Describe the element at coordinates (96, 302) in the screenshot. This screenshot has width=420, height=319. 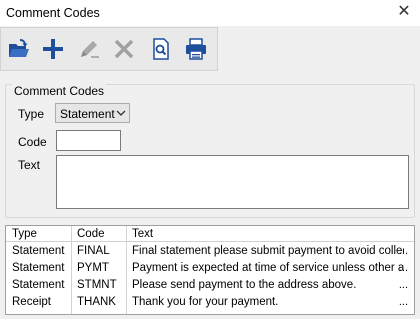
I see `cell-code: THANK` at that location.